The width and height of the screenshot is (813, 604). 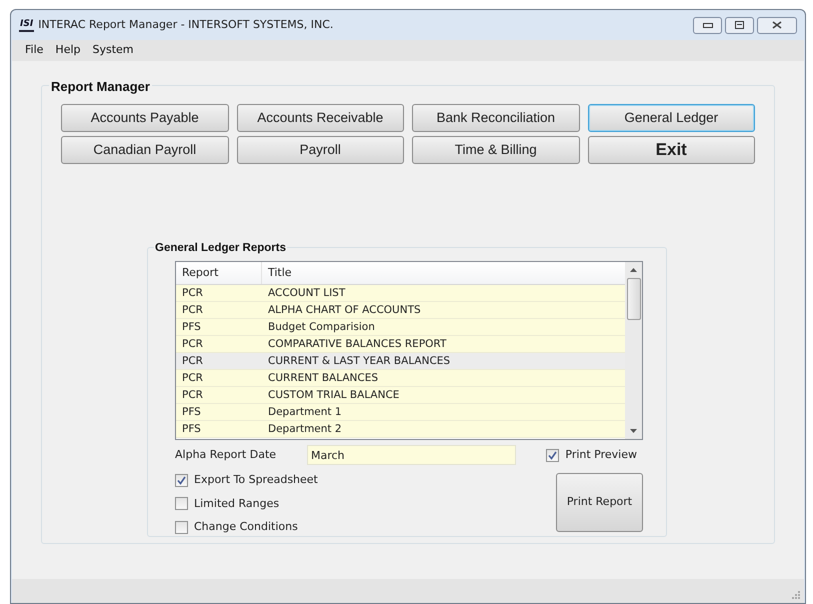 I want to click on menu-item: System, so click(x=113, y=50).